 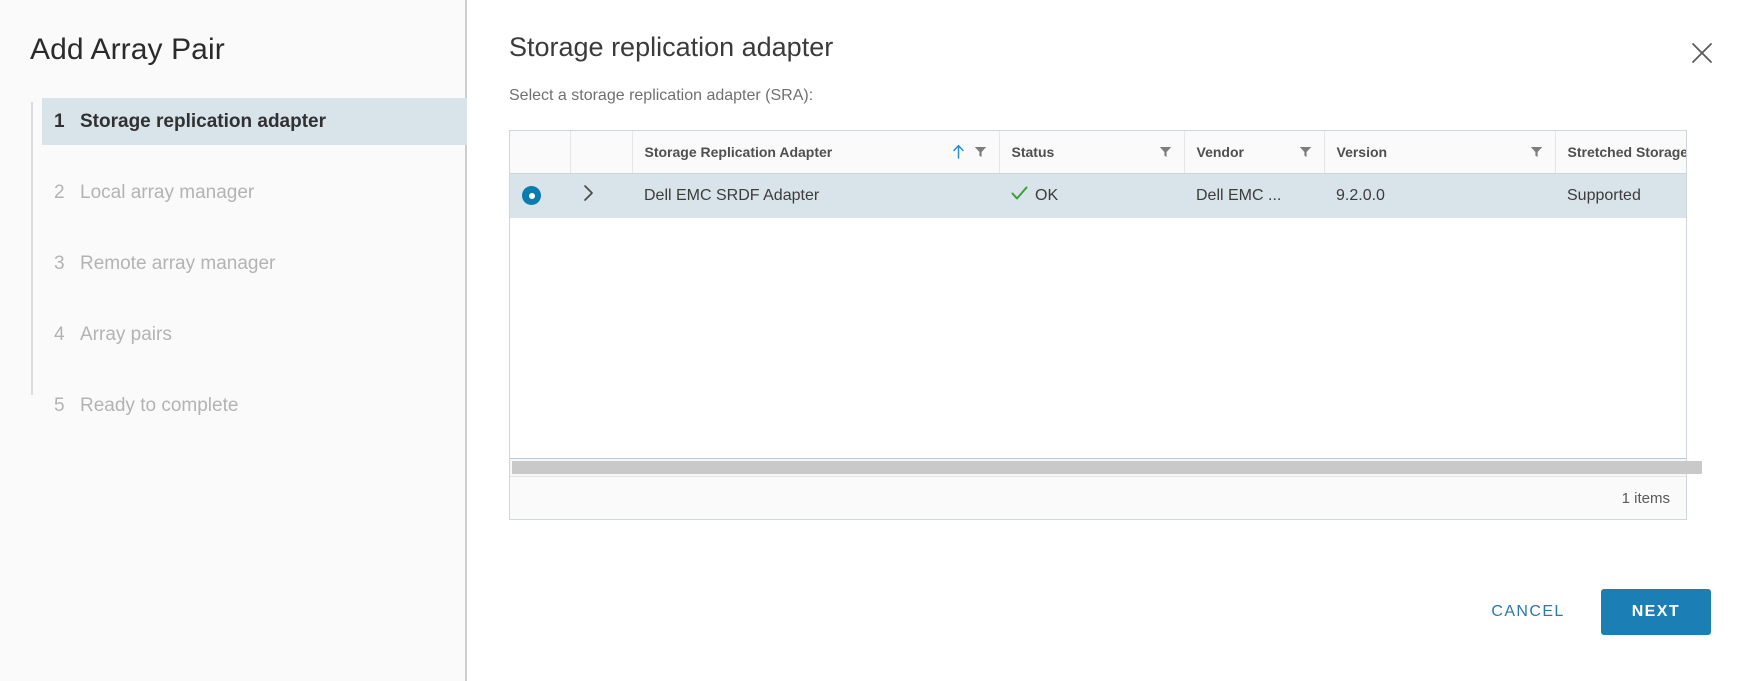 What do you see at coordinates (1655, 612) in the screenshot?
I see `next-button: NEXT` at bounding box center [1655, 612].